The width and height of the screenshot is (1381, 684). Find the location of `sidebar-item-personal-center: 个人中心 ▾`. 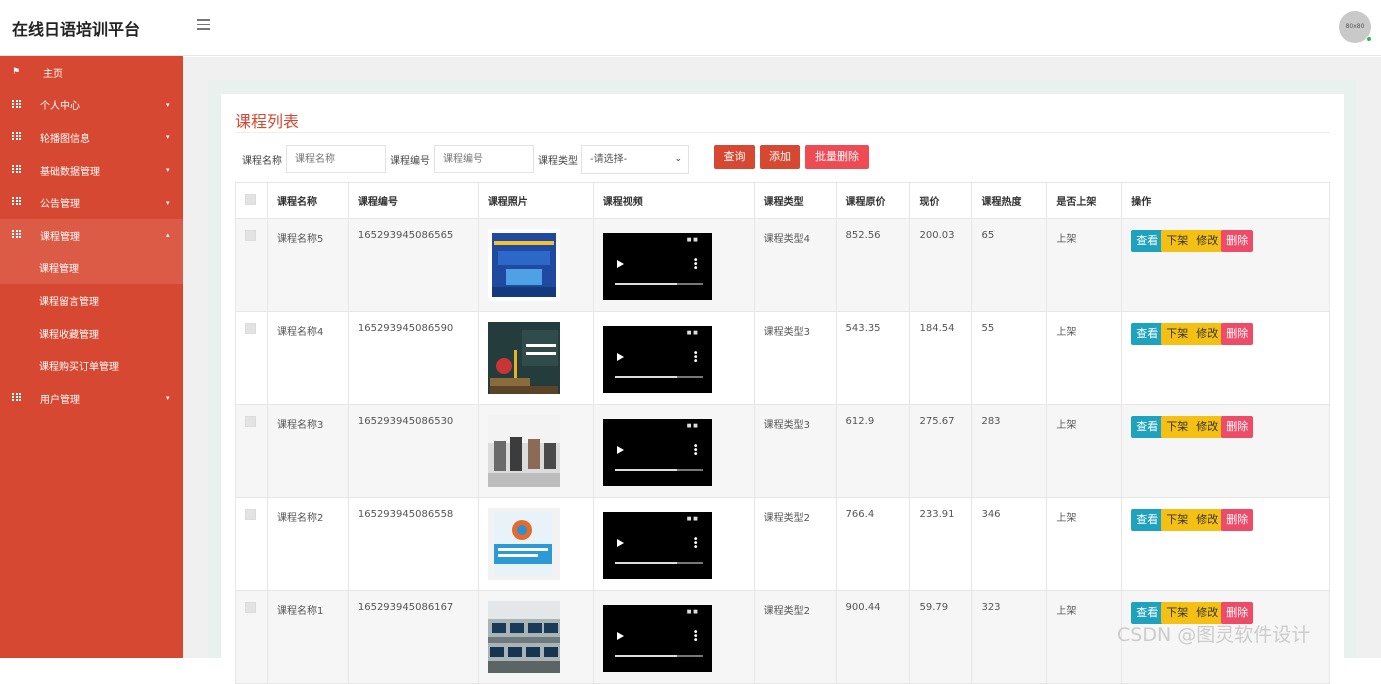

sidebar-item-personal-center: 个人中心 ▾ is located at coordinates (91, 105).